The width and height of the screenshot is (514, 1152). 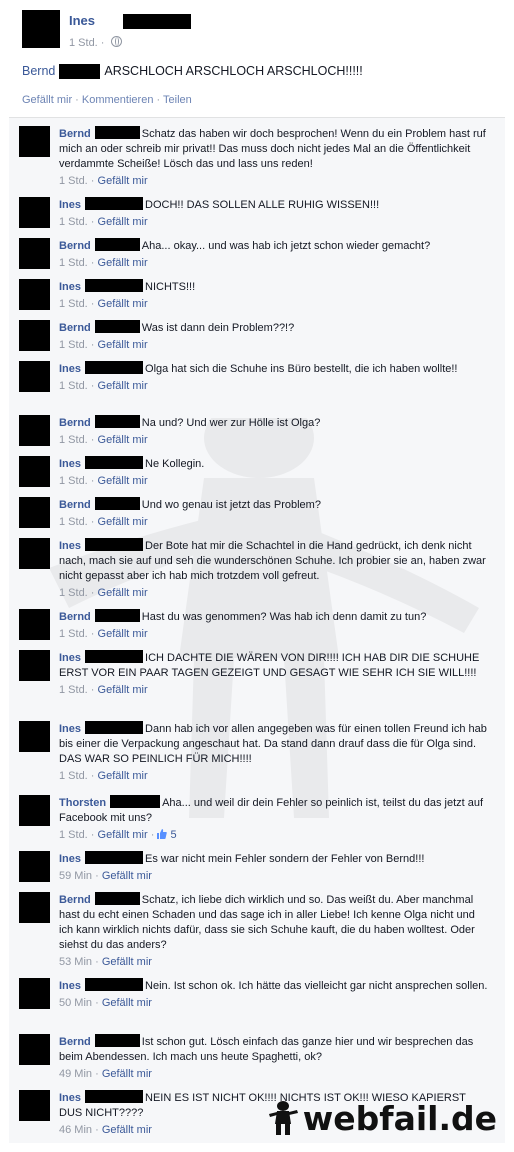 What do you see at coordinates (83, 43) in the screenshot?
I see `post-time: 1 Std.` at bounding box center [83, 43].